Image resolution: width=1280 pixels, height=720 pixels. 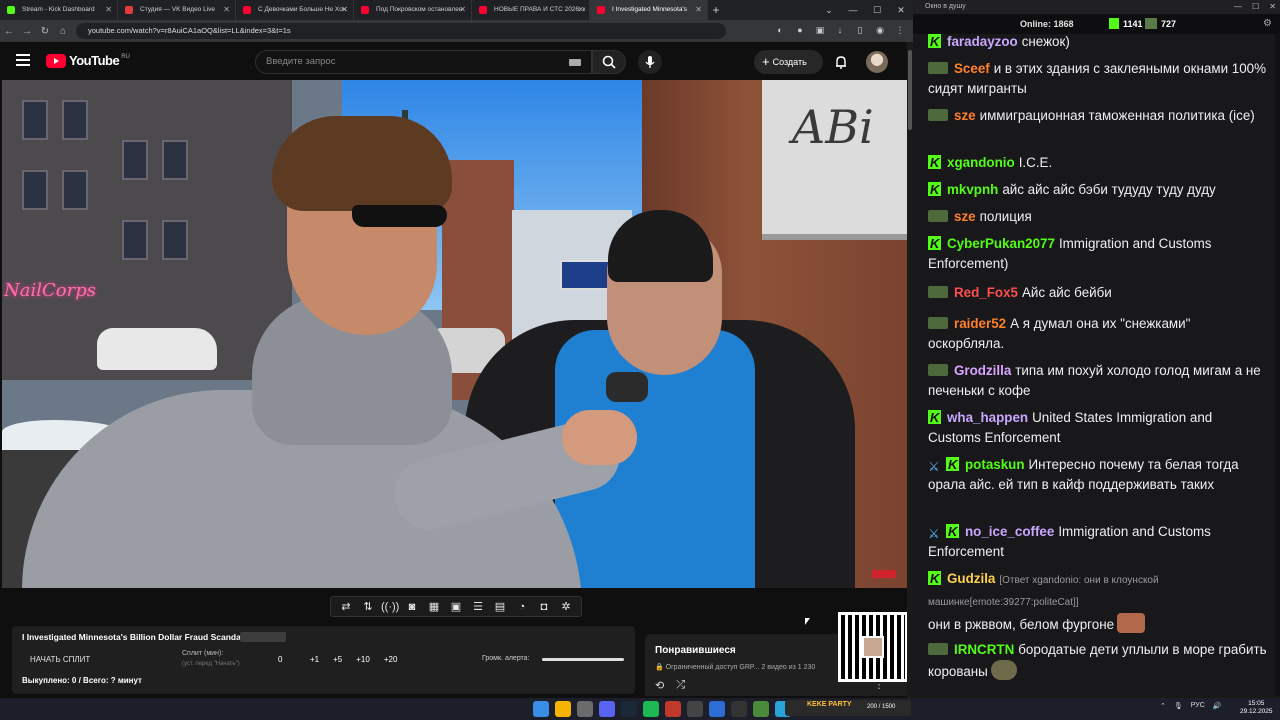 I want to click on back-icon: ←, so click(x=9, y=31).